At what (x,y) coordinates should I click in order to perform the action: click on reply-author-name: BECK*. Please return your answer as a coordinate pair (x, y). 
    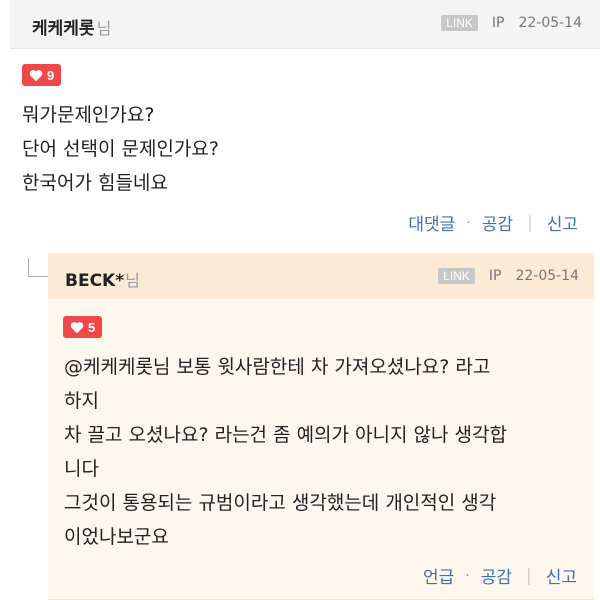
    Looking at the image, I should click on (94, 281).